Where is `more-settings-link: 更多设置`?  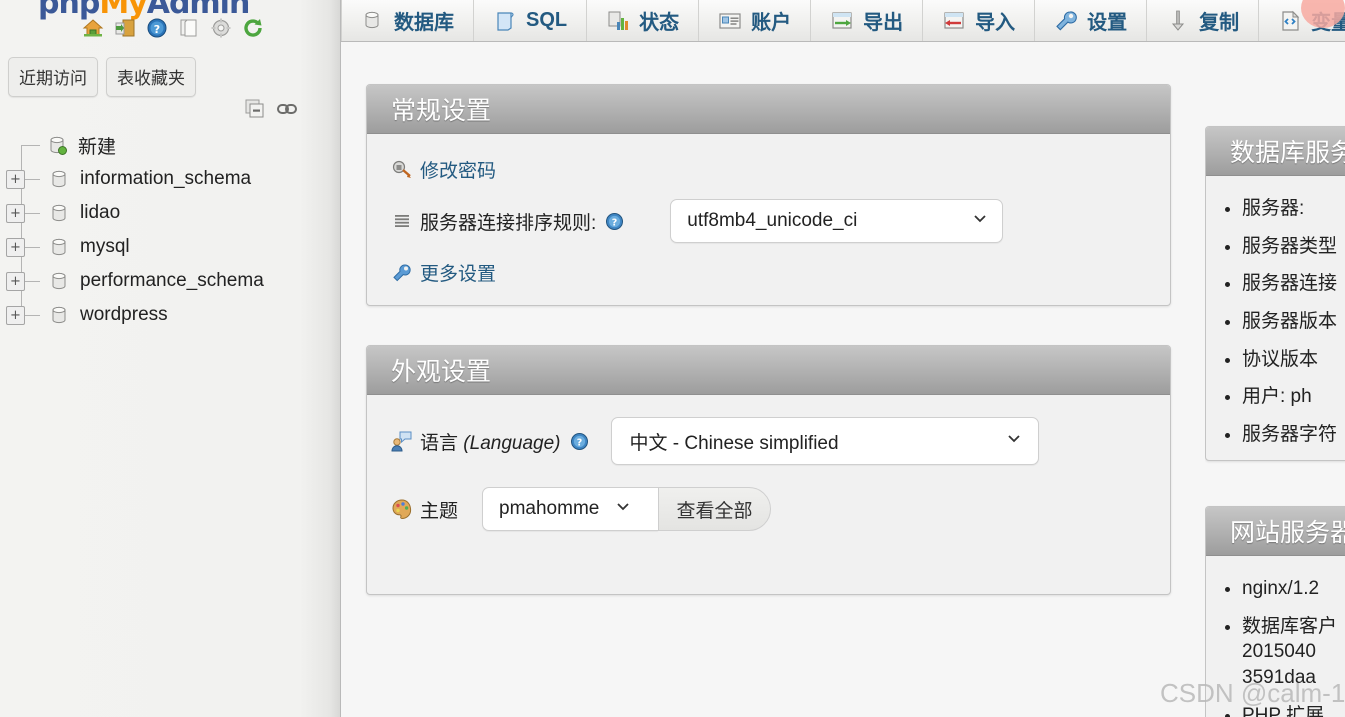 more-settings-link: 更多设置 is located at coordinates (458, 272).